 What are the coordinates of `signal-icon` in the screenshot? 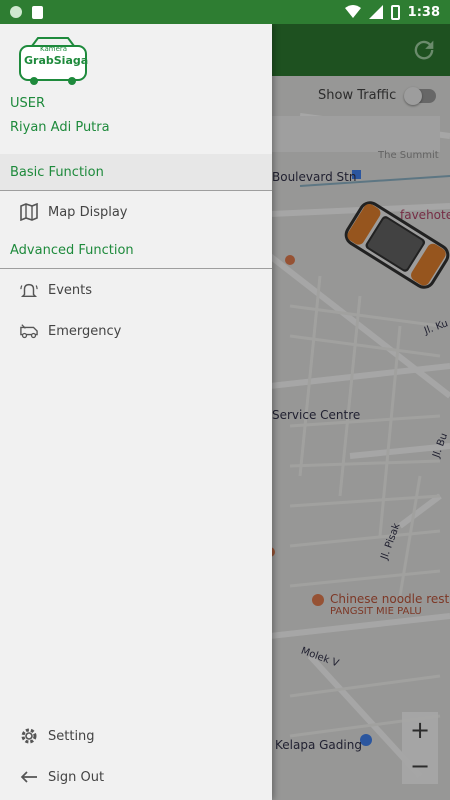 It's located at (375, 12).